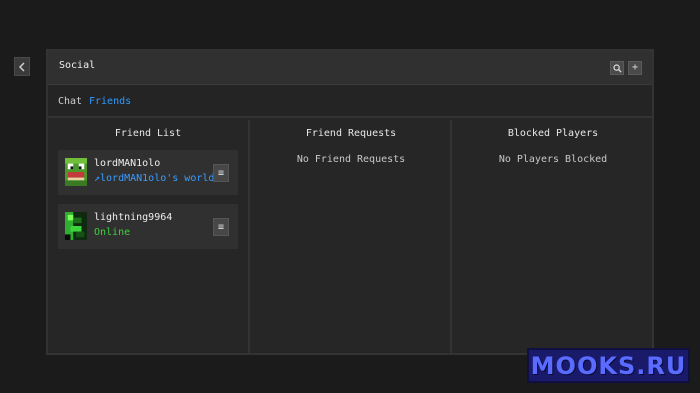  Describe the element at coordinates (608, 365) in the screenshot. I see `watermark-logo: MOOKS.RU` at that location.